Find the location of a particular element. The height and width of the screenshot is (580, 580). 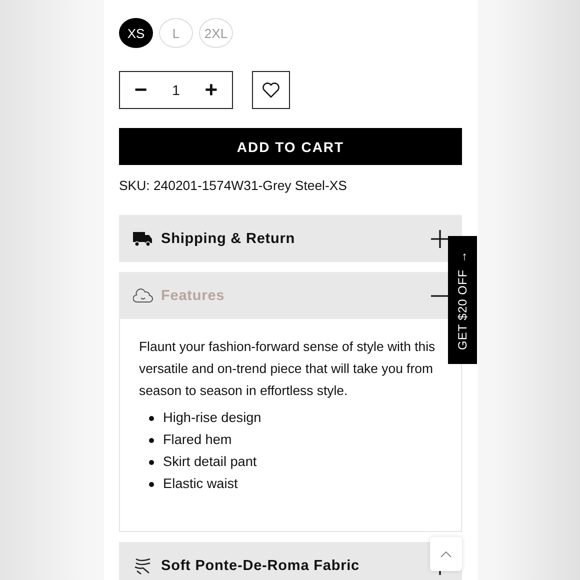

quantity-stepper: − 1 + is located at coordinates (176, 90).